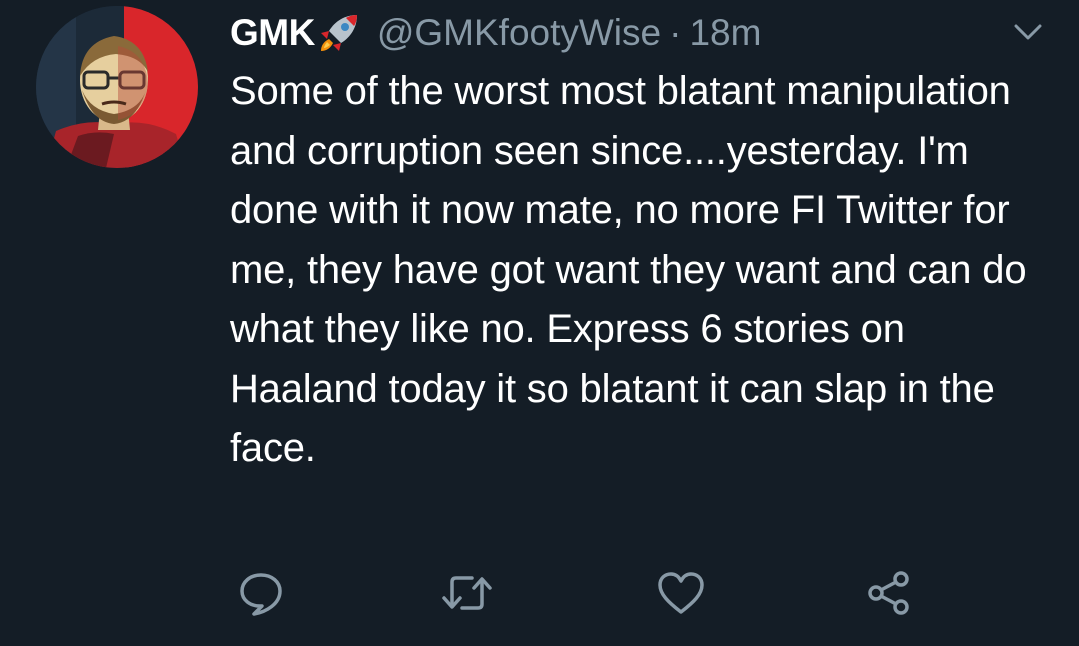  What do you see at coordinates (1028, 32) in the screenshot?
I see `chevron-down-icon` at bounding box center [1028, 32].